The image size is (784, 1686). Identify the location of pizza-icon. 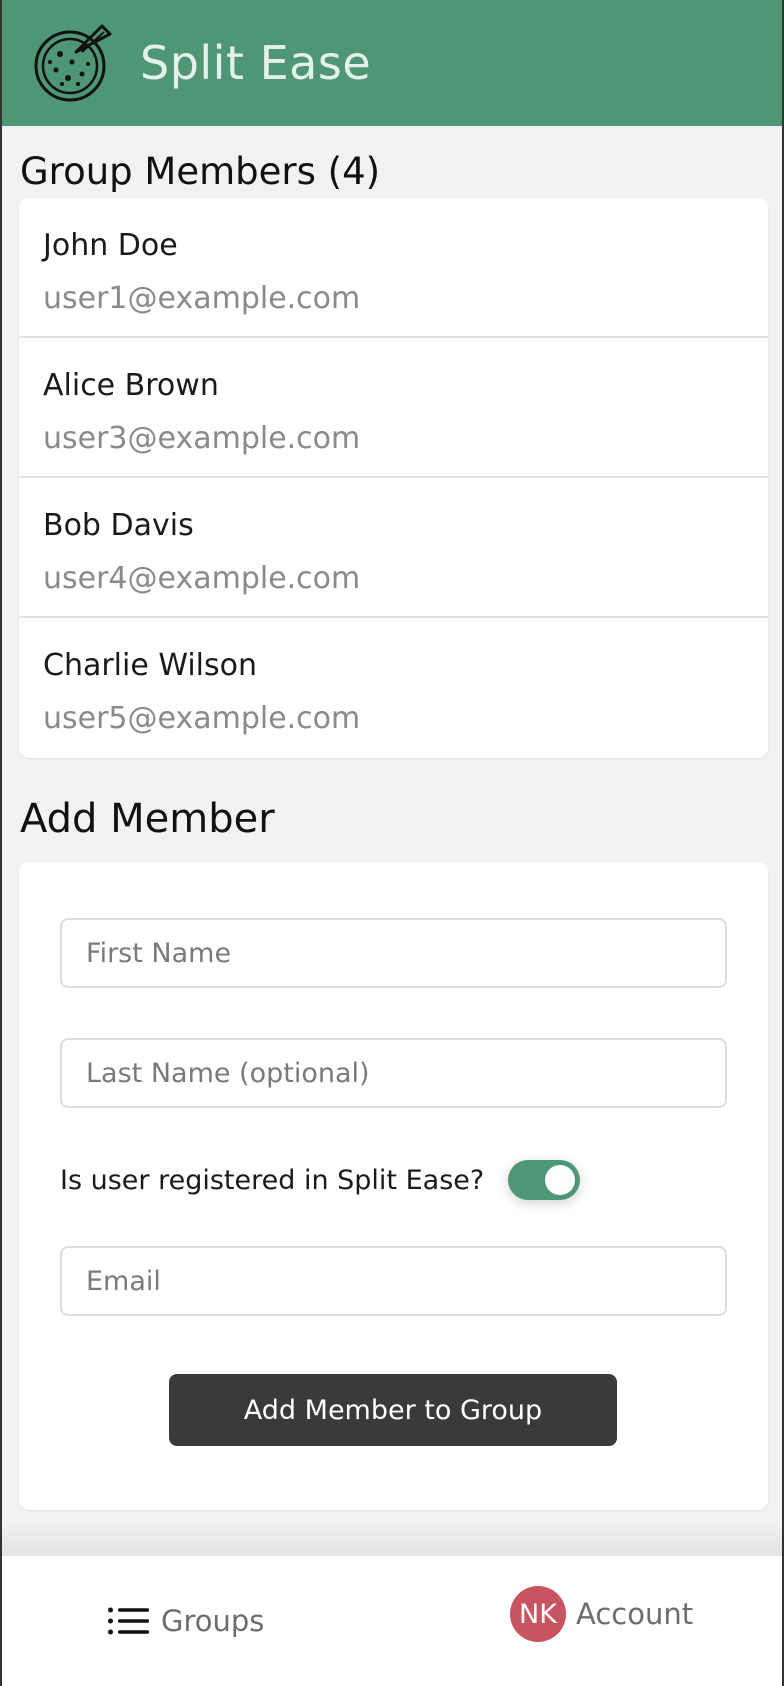
(73, 63).